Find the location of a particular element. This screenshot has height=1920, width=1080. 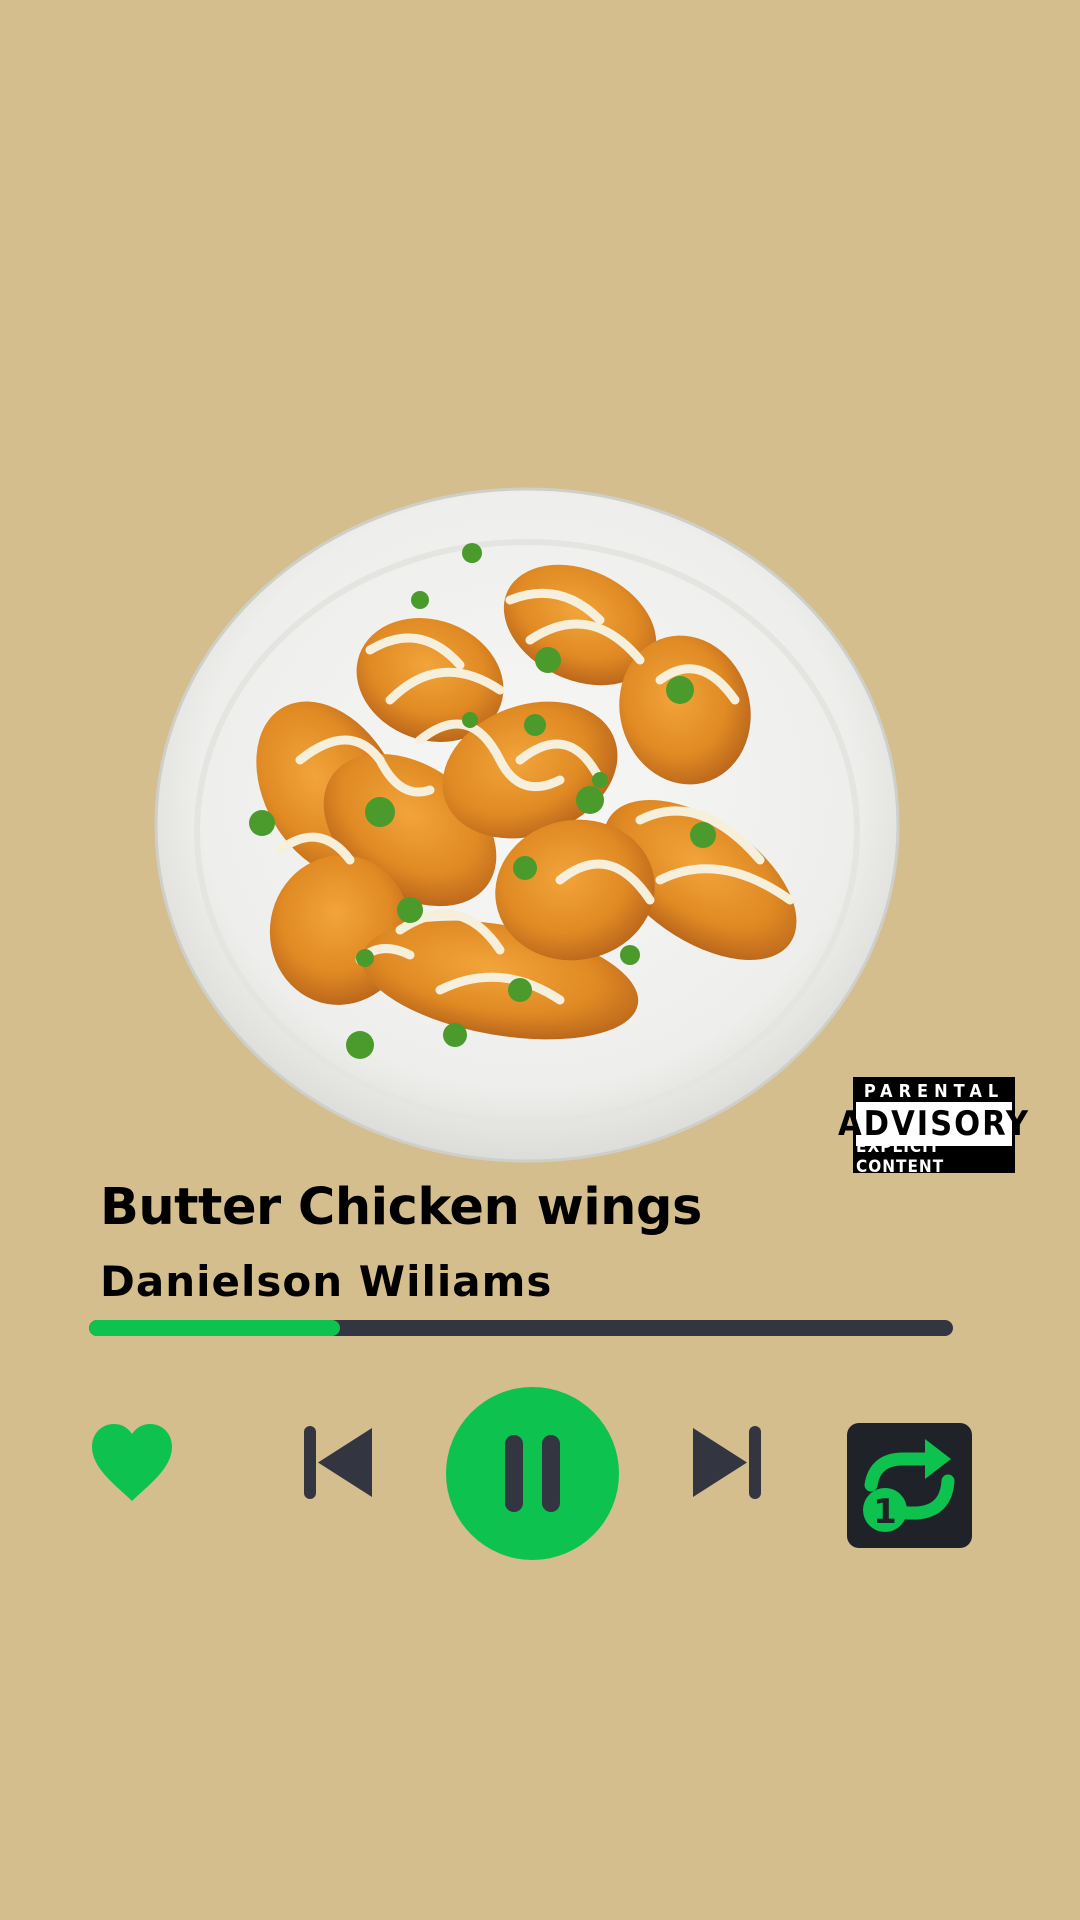

previous-button is located at coordinates (339, 1462).